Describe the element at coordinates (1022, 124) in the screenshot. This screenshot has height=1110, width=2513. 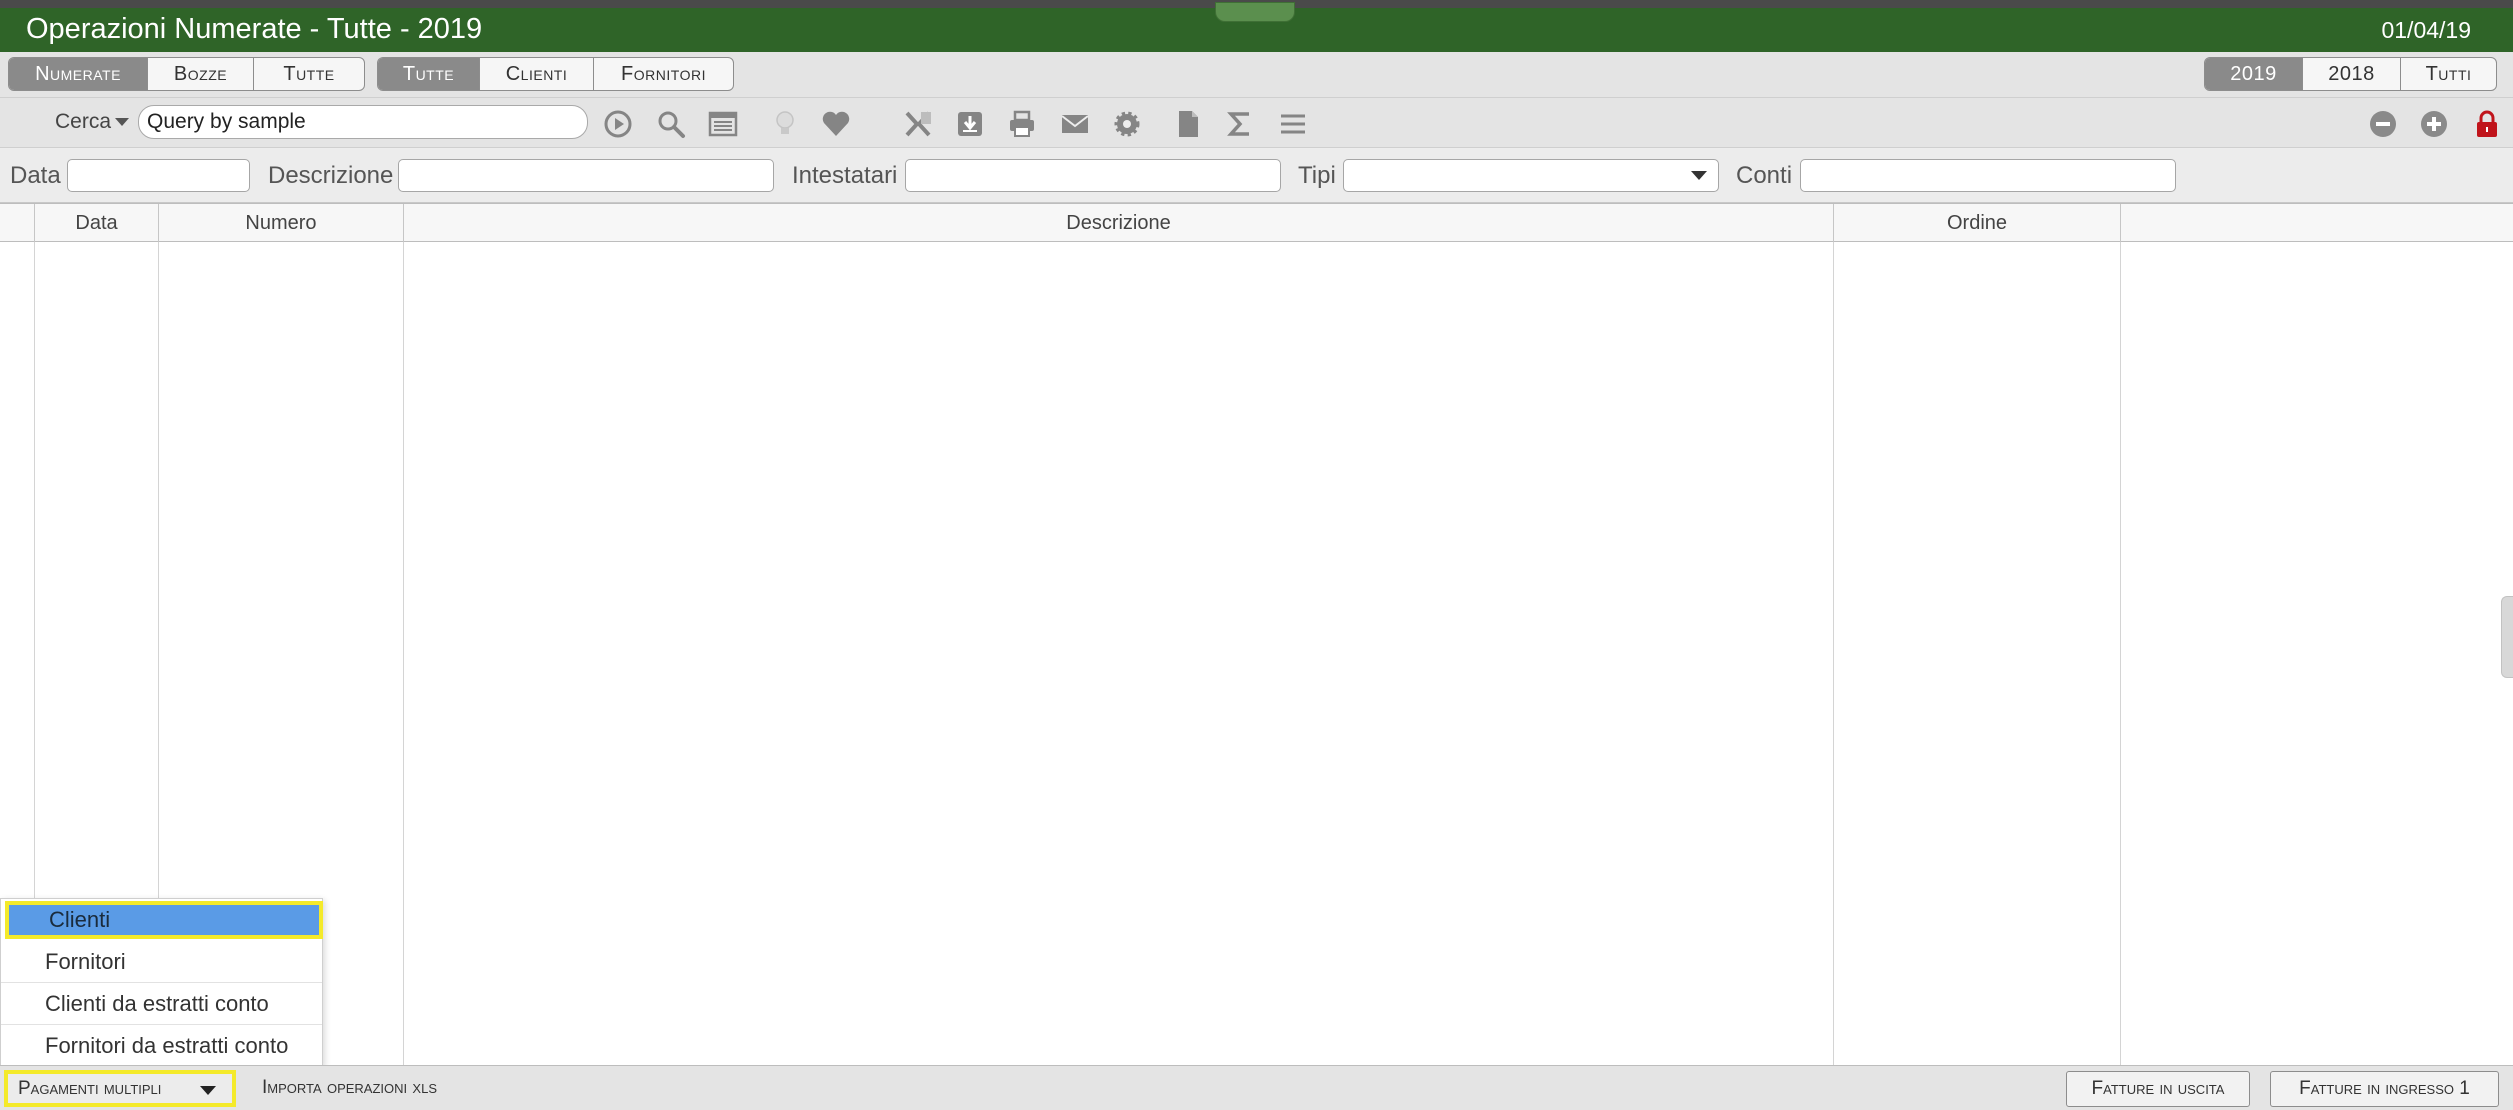
I see `print-icon` at that location.